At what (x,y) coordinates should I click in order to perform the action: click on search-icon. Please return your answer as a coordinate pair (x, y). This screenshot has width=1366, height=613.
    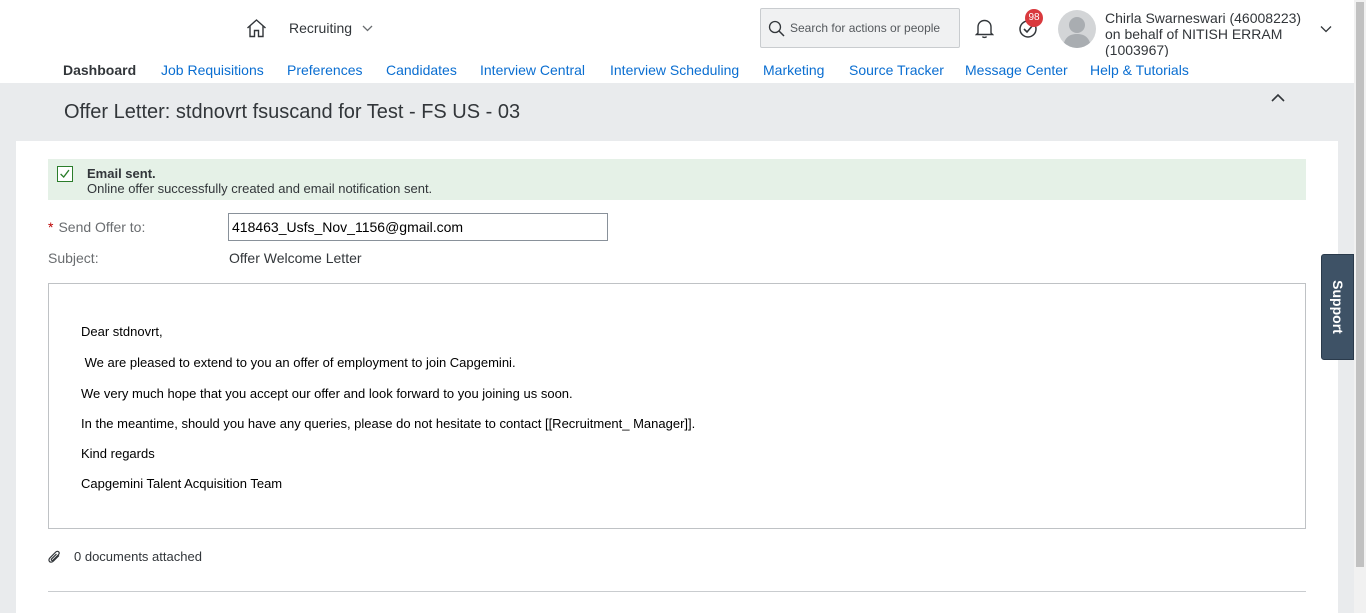
    Looking at the image, I should click on (776, 28).